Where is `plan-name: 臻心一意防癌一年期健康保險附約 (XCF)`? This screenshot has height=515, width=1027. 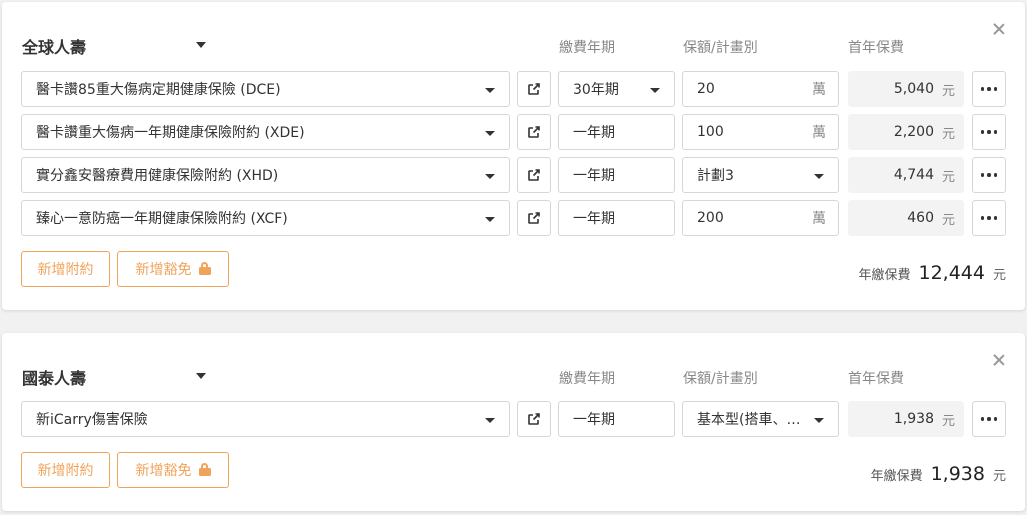
plan-name: 臻心一意防癌一年期健康保險附約 (XCF) is located at coordinates (162, 219).